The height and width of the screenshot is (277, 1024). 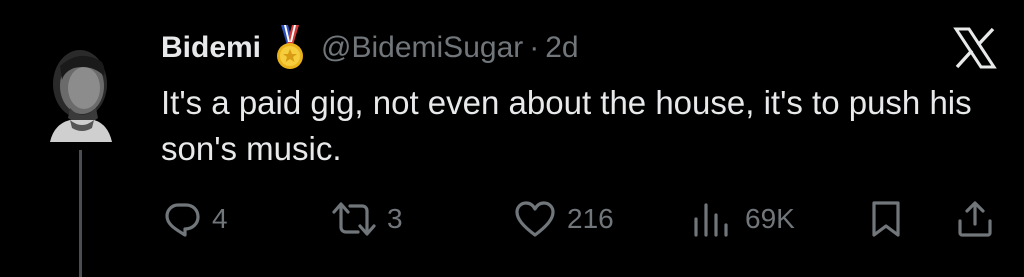 I want to click on tweet-header: Bidemi @BidemiSugar · 2d, so click(x=370, y=48).